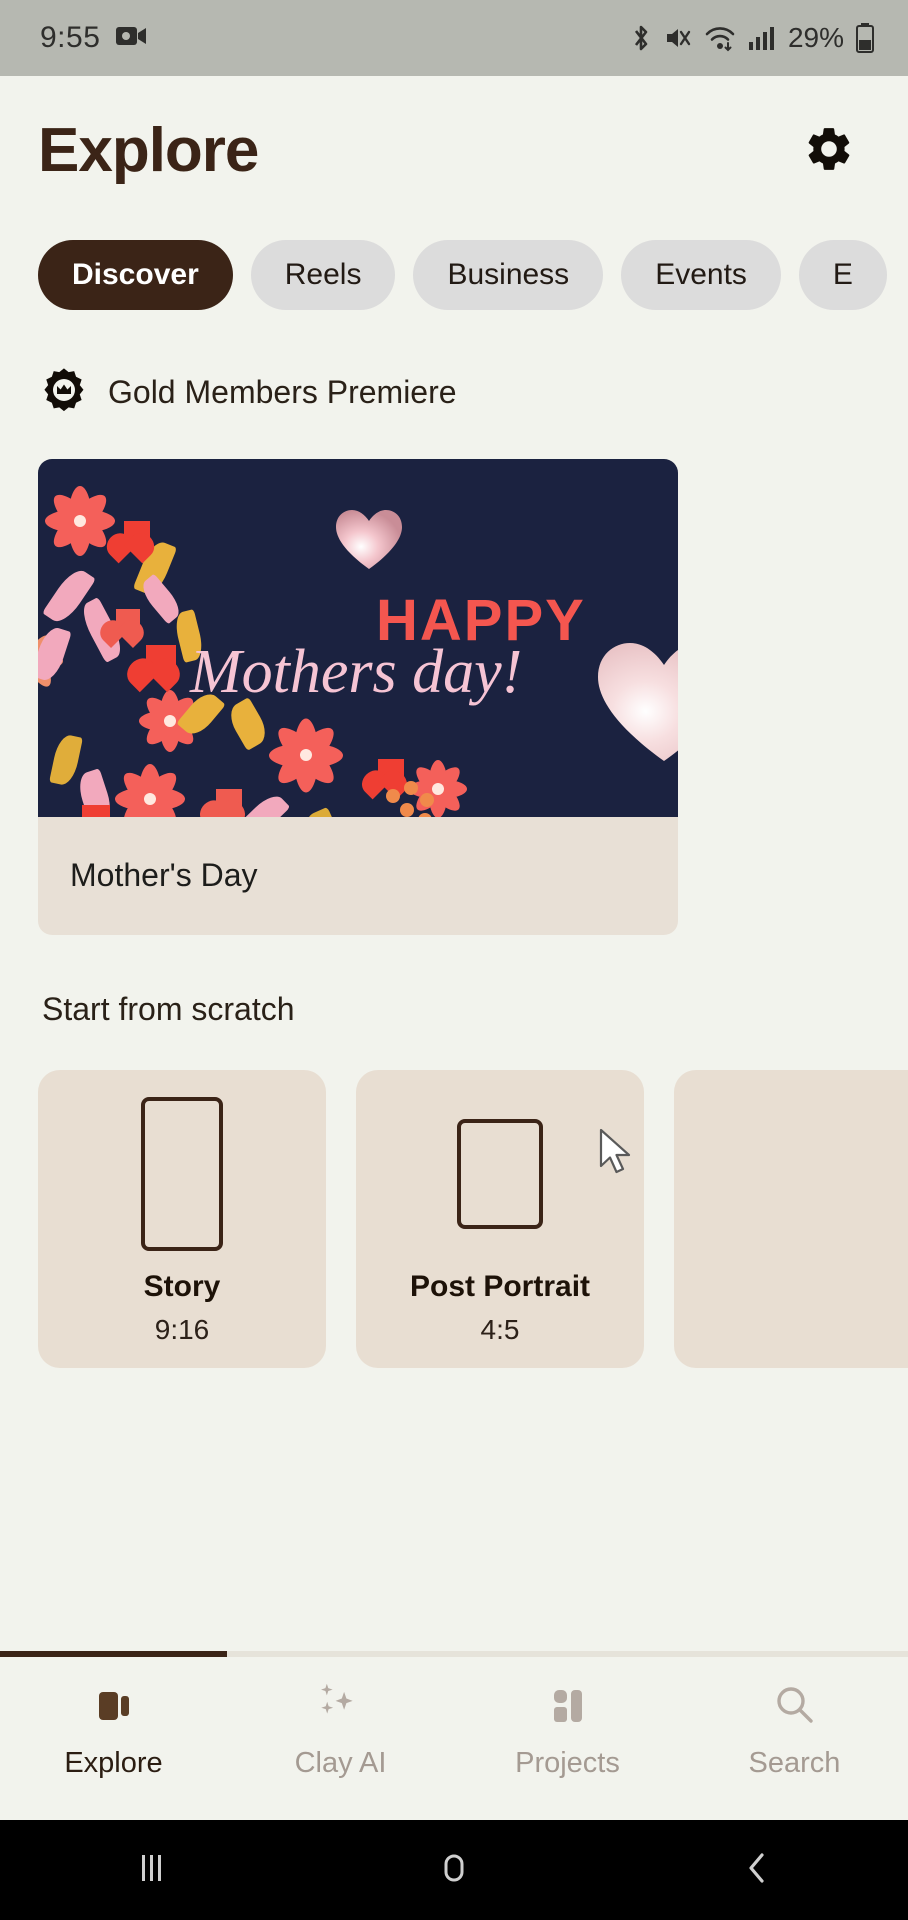 The width and height of the screenshot is (908, 1920). I want to click on recents-icon, so click(151, 1870).